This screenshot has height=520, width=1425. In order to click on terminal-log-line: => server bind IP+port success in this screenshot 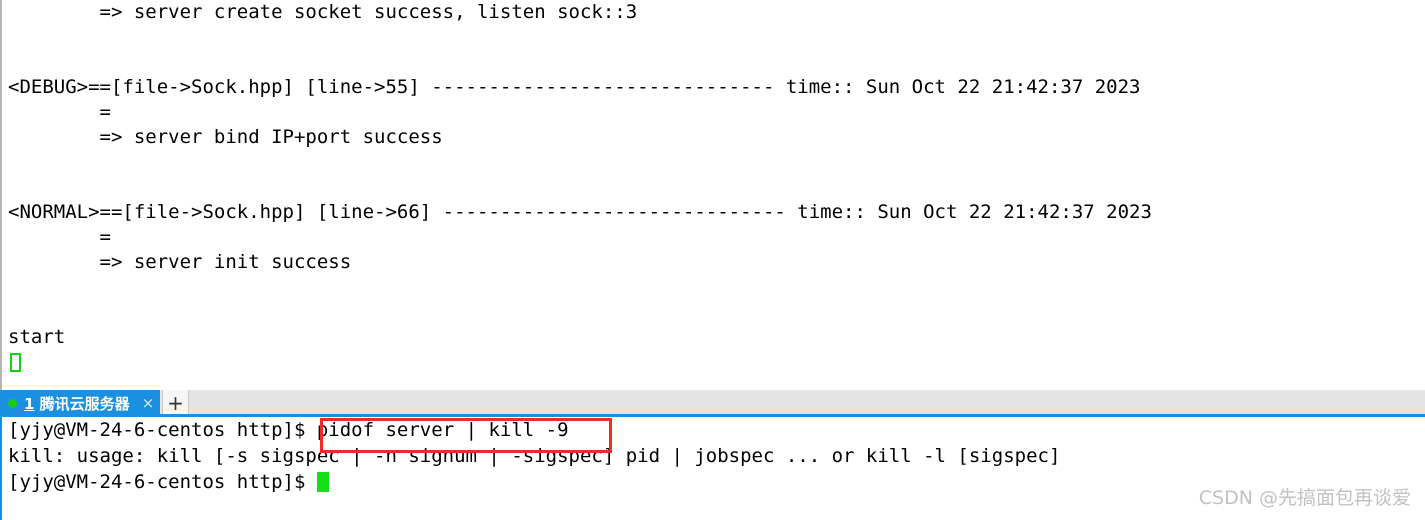, I will do `click(225, 137)`.